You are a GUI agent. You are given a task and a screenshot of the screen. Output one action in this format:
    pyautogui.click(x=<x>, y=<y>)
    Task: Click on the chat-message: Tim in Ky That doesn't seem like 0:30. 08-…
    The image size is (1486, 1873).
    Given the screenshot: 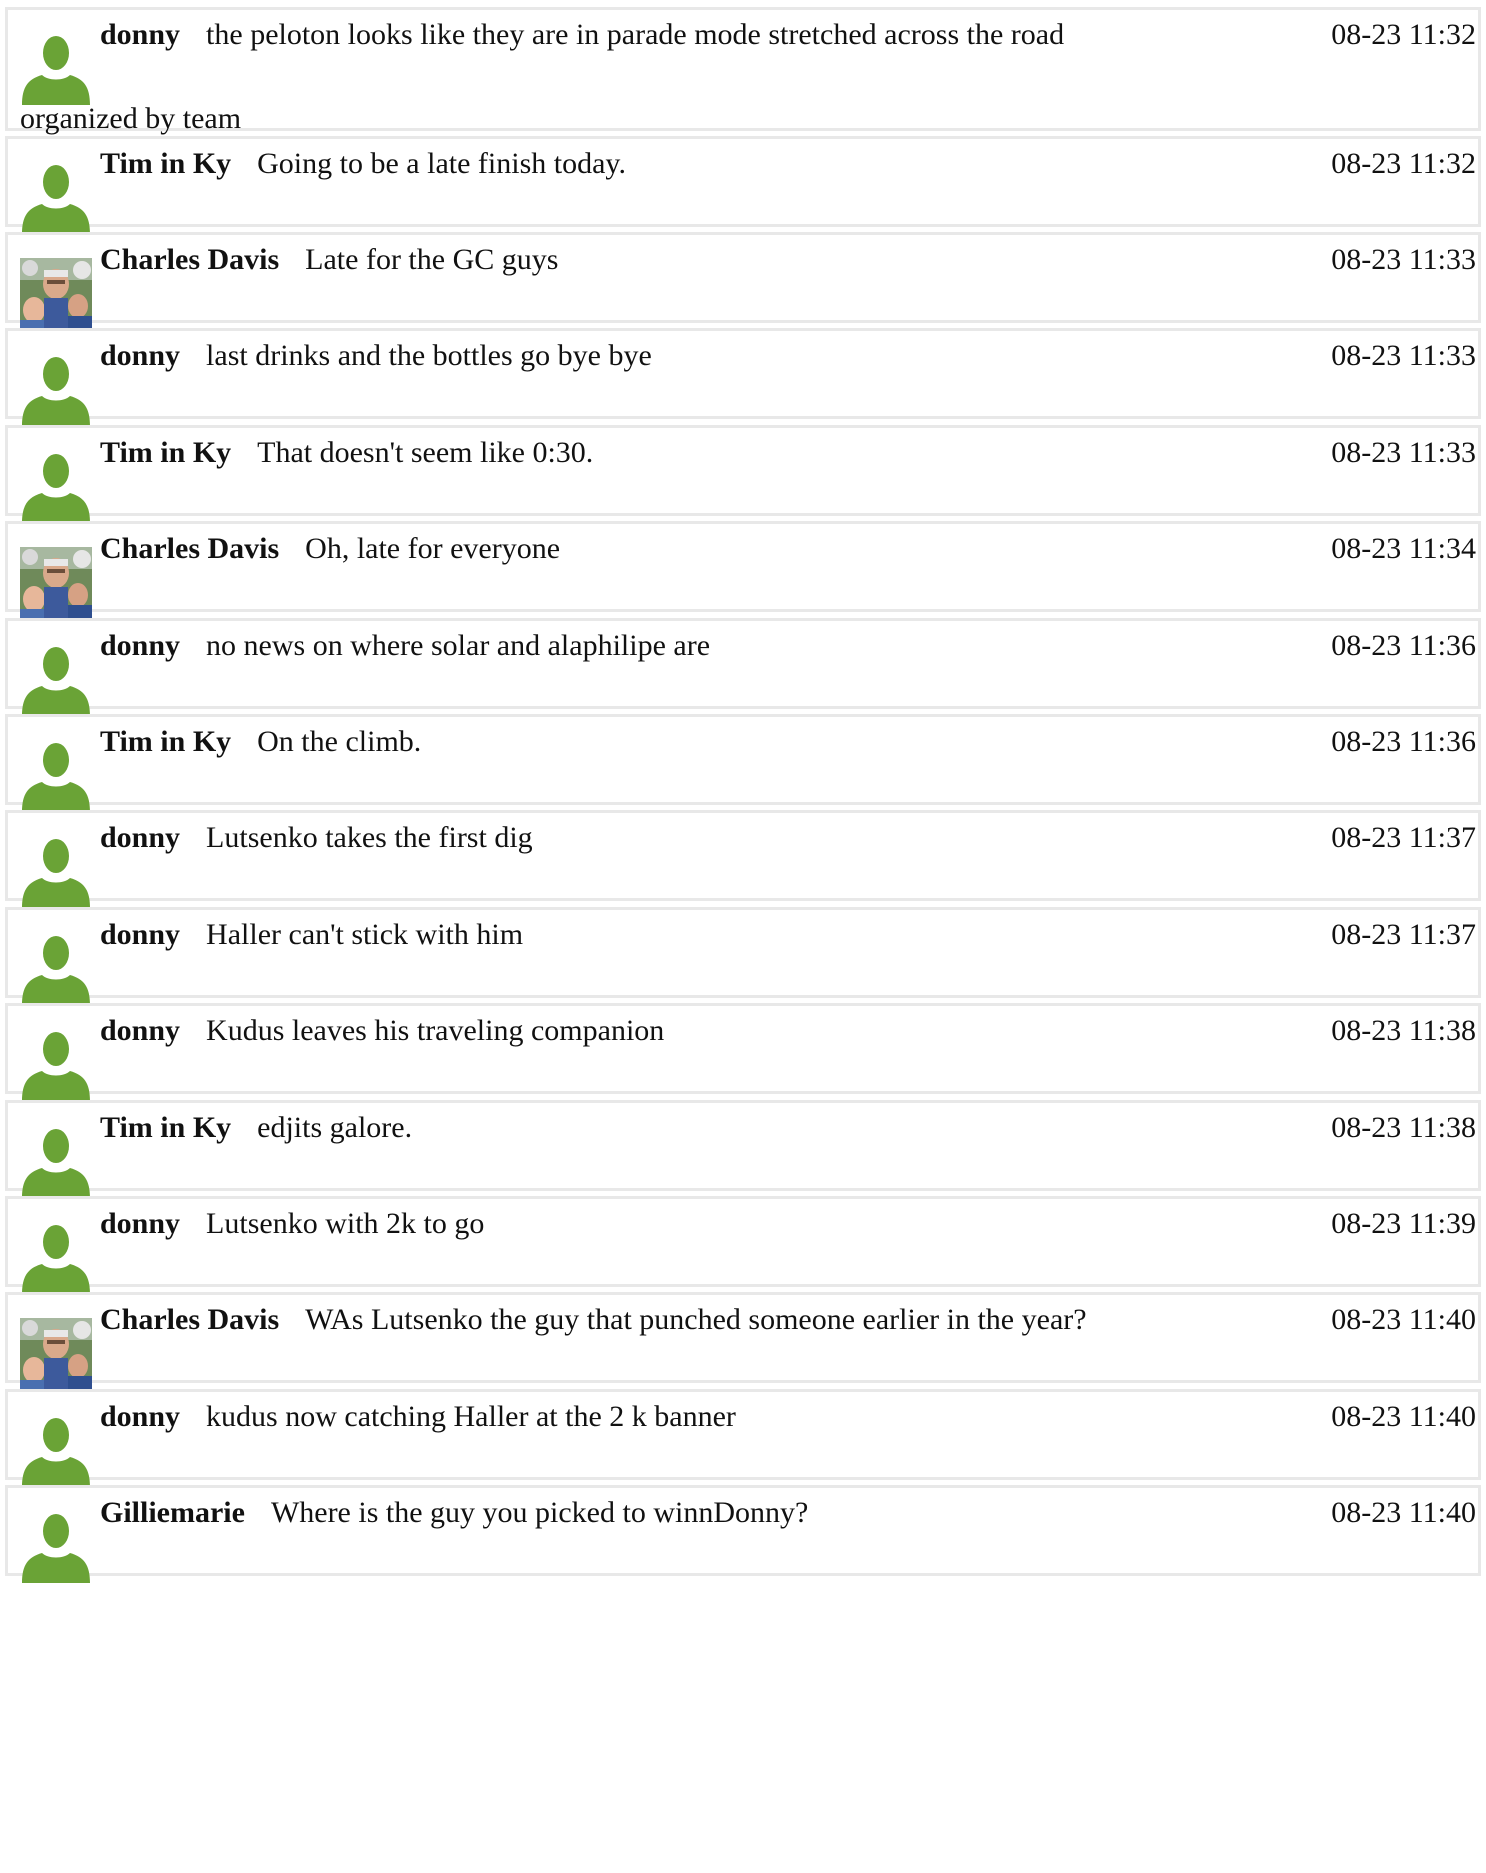 What is the action you would take?
    pyautogui.click(x=743, y=474)
    